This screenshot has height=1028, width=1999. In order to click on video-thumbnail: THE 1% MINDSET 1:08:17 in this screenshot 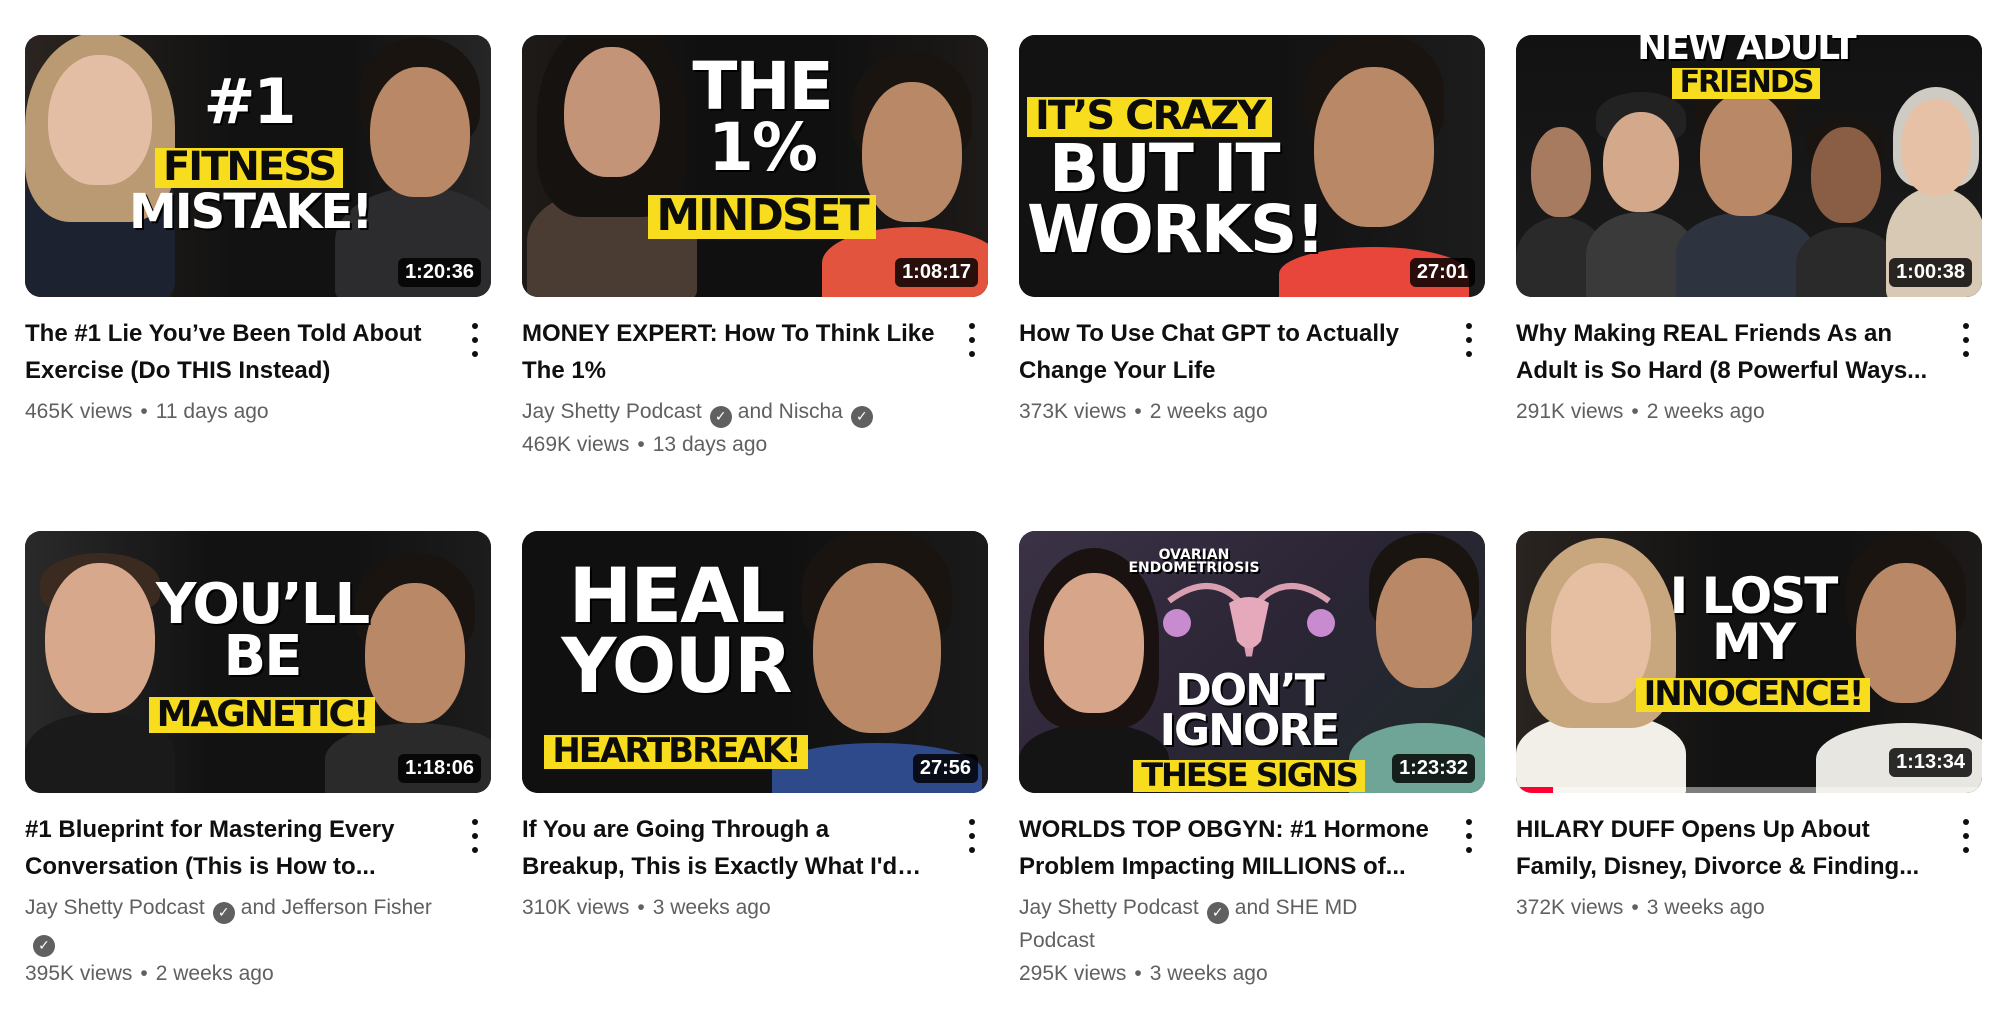, I will do `click(755, 166)`.